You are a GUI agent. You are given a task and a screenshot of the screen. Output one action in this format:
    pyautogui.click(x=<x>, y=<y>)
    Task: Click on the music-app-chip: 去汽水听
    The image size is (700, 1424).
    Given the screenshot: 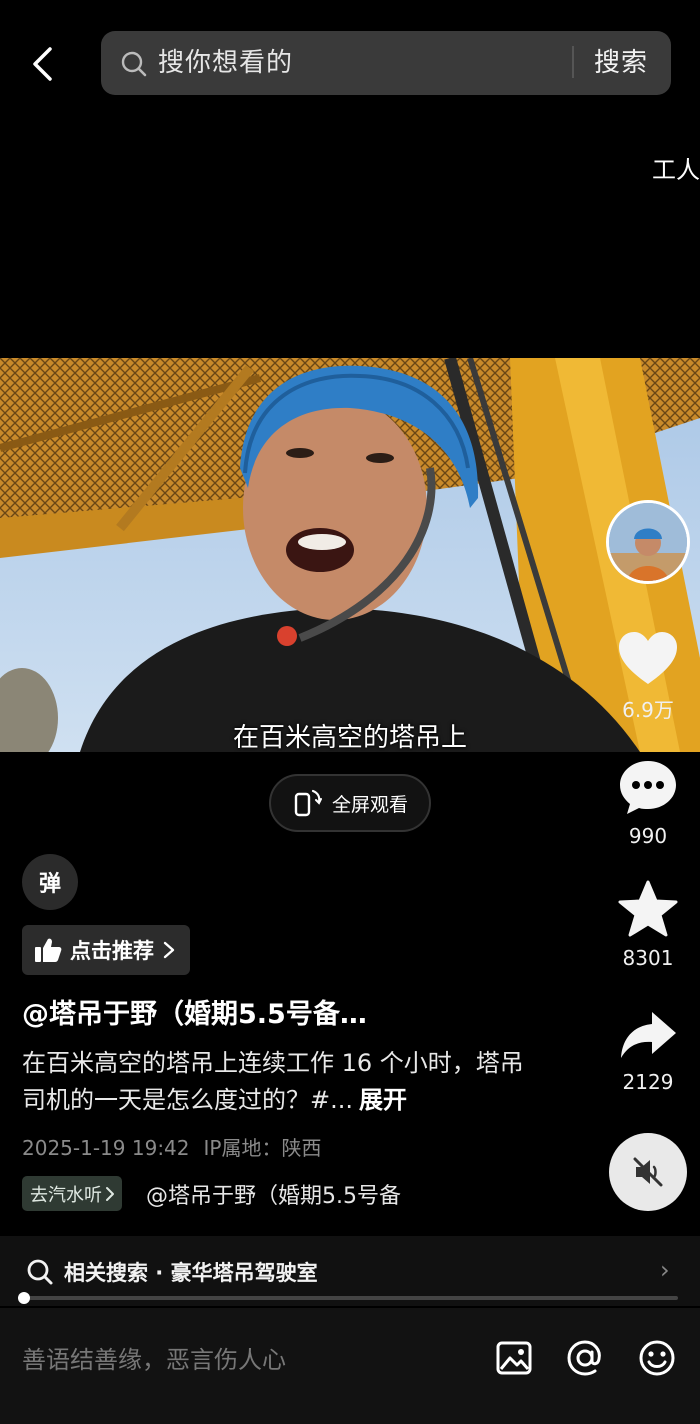 What is the action you would take?
    pyautogui.click(x=72, y=1193)
    